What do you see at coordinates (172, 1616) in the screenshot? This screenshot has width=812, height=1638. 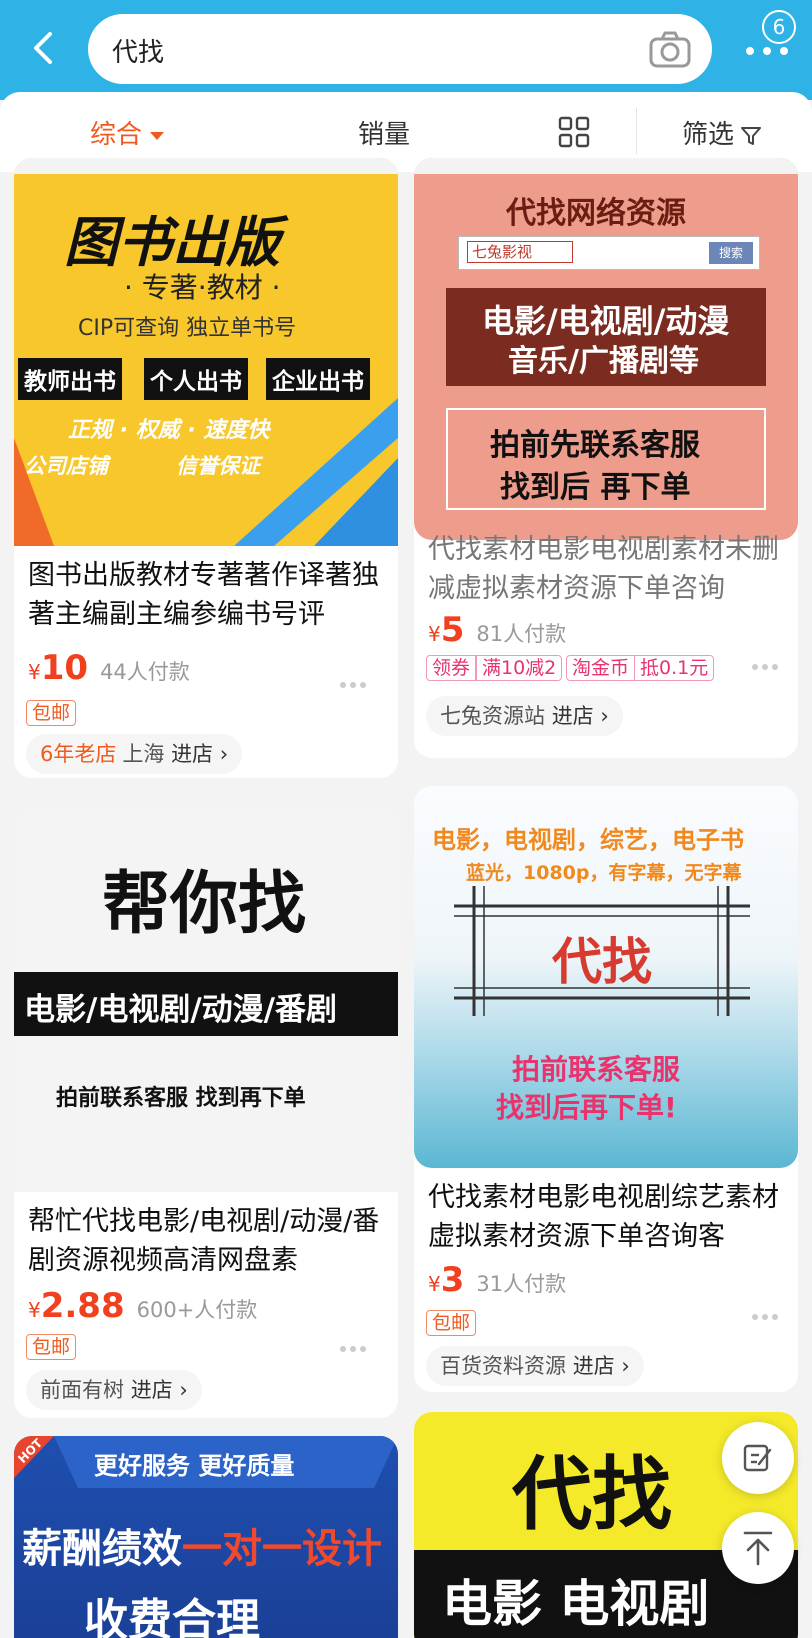 I see `banner-text: 收费合理` at bounding box center [172, 1616].